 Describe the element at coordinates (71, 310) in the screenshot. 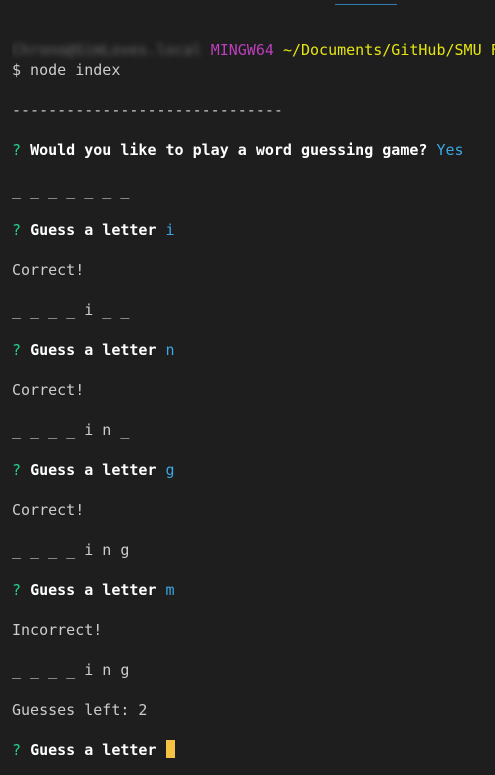

I see `word-display: _ _ _ _ i _ _` at that location.